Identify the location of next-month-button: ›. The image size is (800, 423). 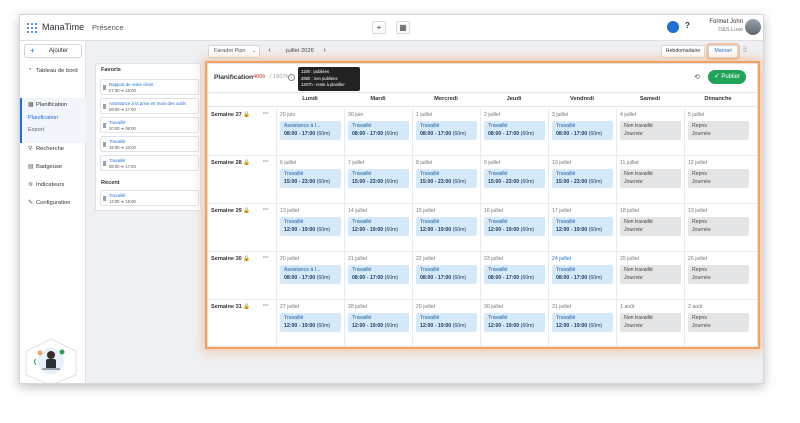
(324, 51).